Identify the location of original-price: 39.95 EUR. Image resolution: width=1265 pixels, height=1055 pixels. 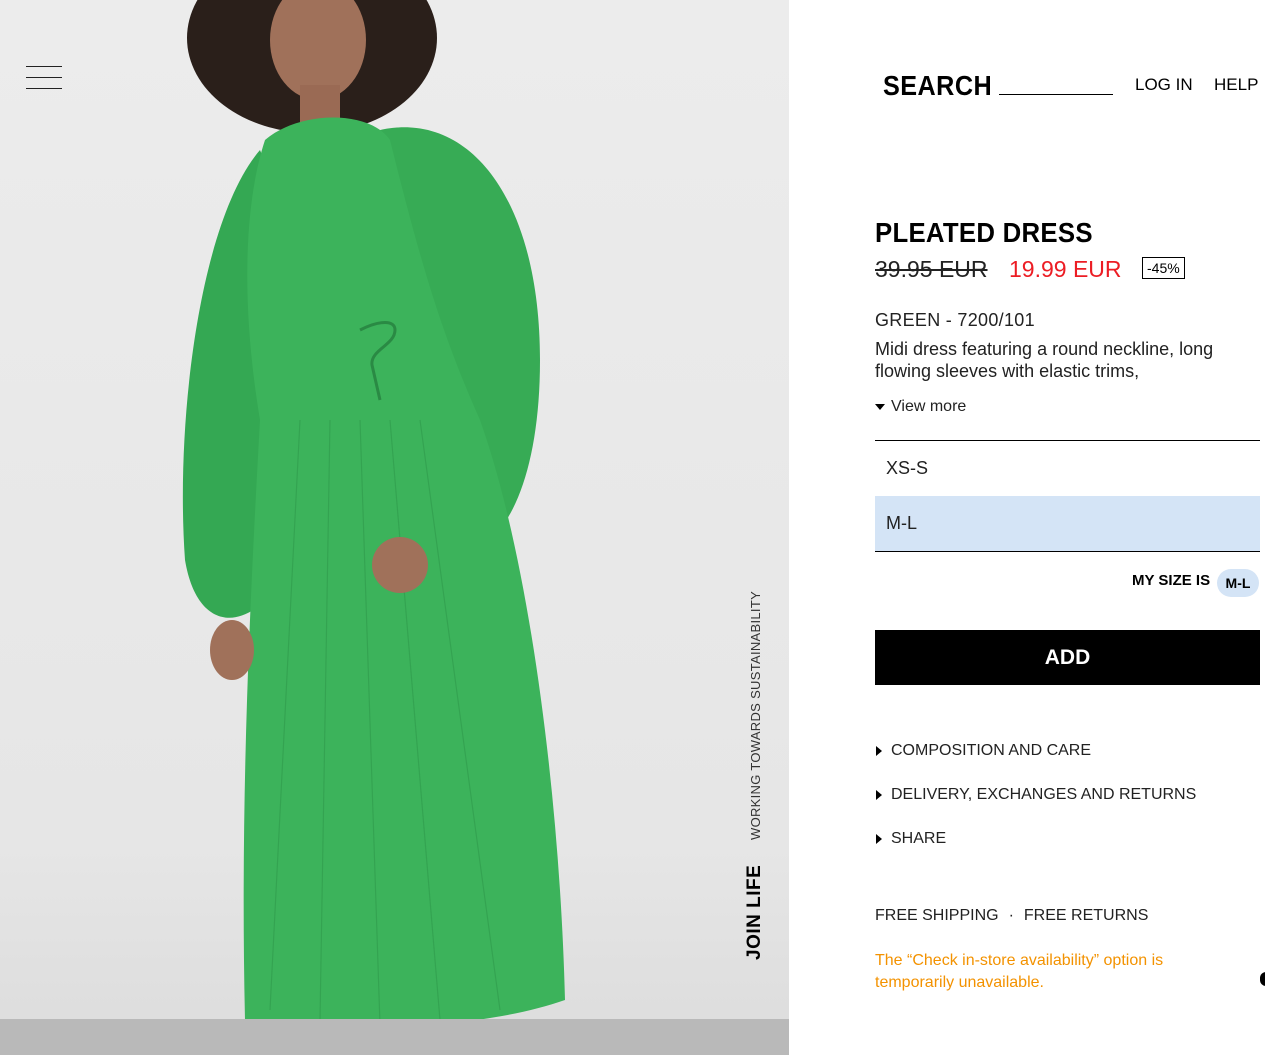
(931, 269).